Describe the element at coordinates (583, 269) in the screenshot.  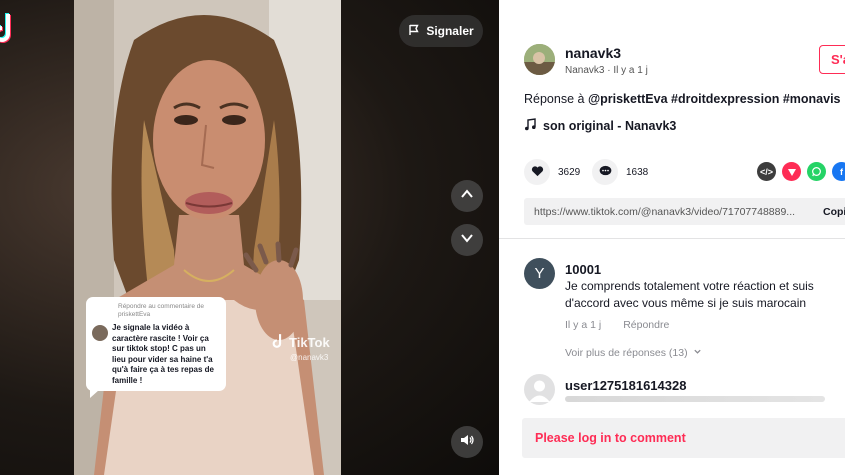
I see `comment-username: 10001` at that location.